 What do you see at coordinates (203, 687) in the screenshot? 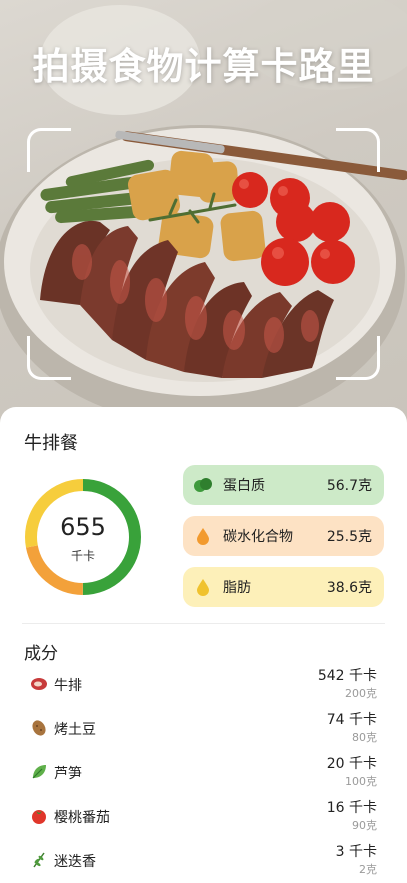
I see `list-item: 牛排 542 千卡 200克` at bounding box center [203, 687].